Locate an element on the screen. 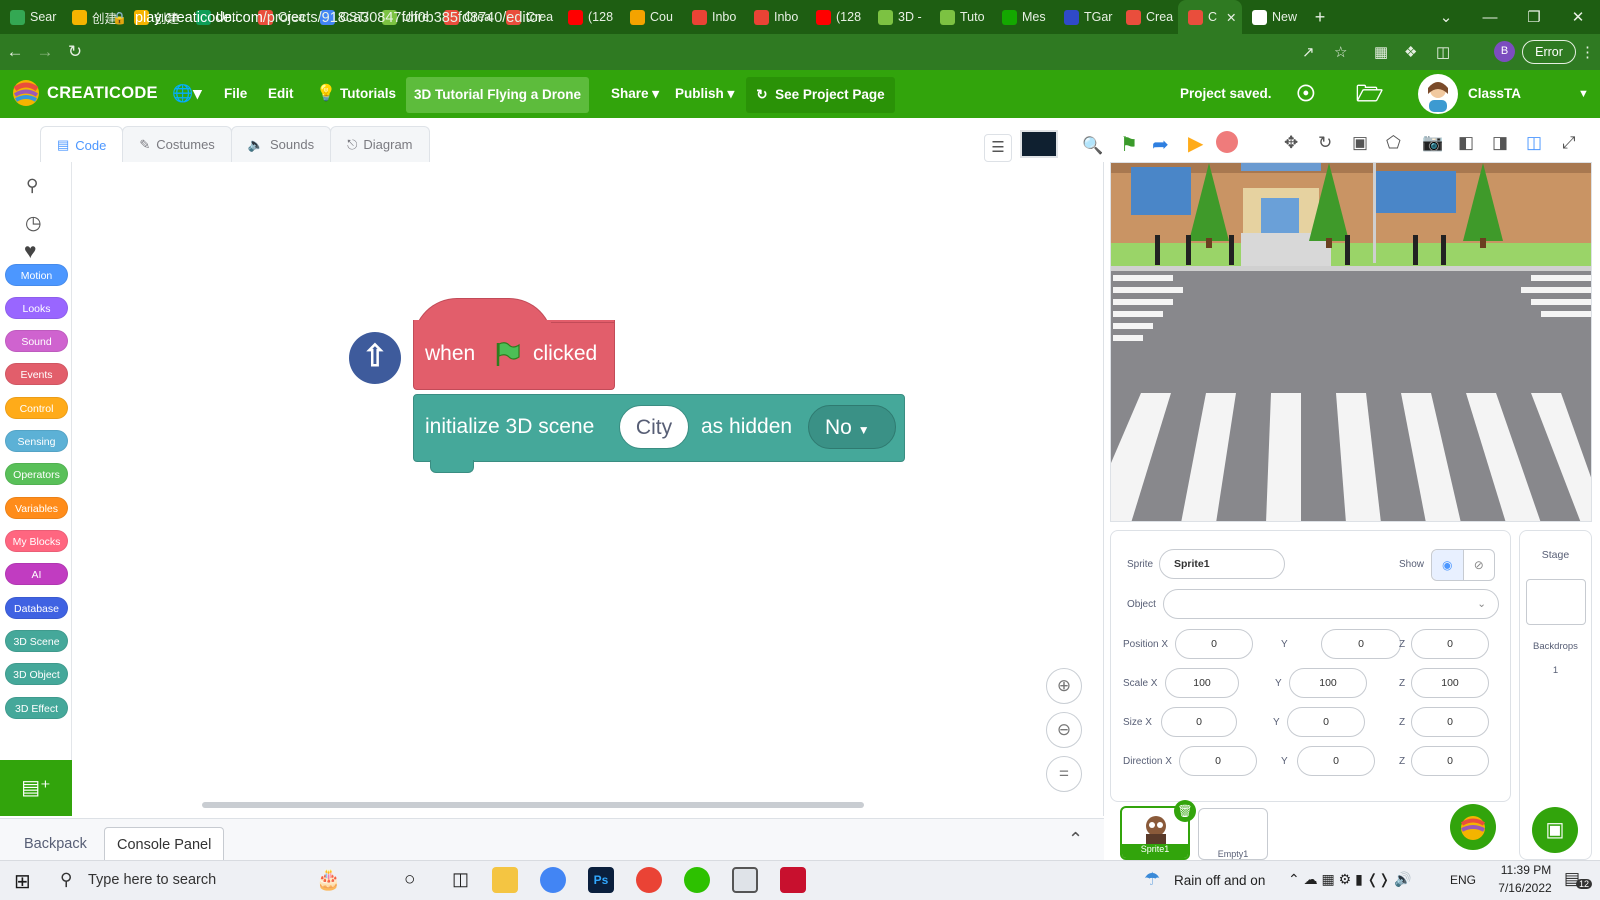 This screenshot has width=1600, height=900. project-title-field: 3D Tutorial Flying a Drone is located at coordinates (497, 95).